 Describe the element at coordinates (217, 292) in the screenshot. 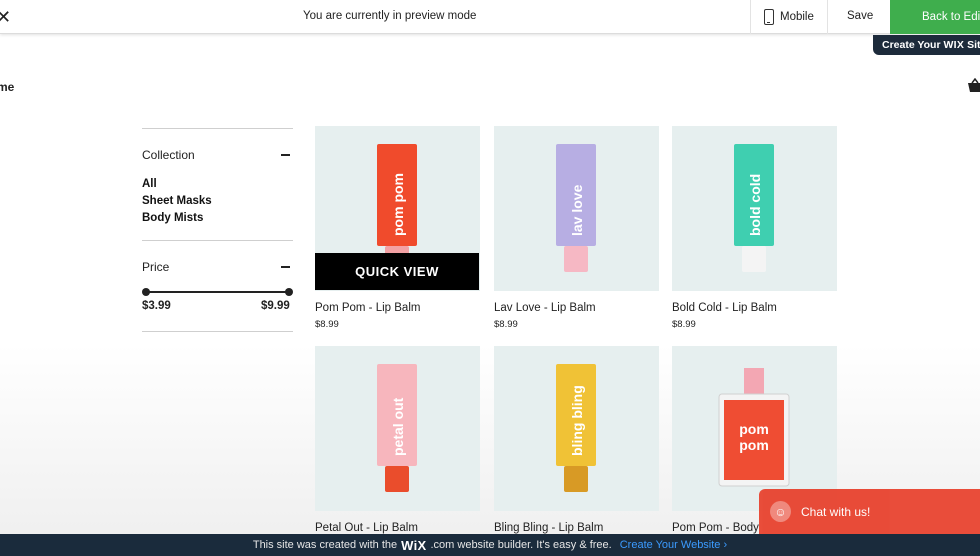

I see `price-slider-track` at that location.